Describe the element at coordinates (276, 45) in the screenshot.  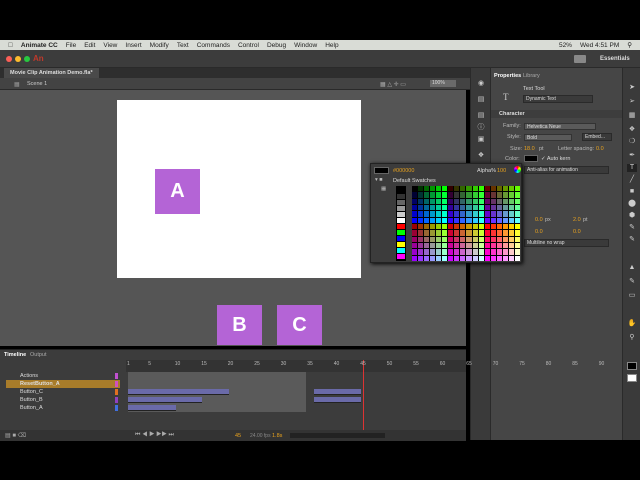
I see `menu-debug: Debug` at that location.